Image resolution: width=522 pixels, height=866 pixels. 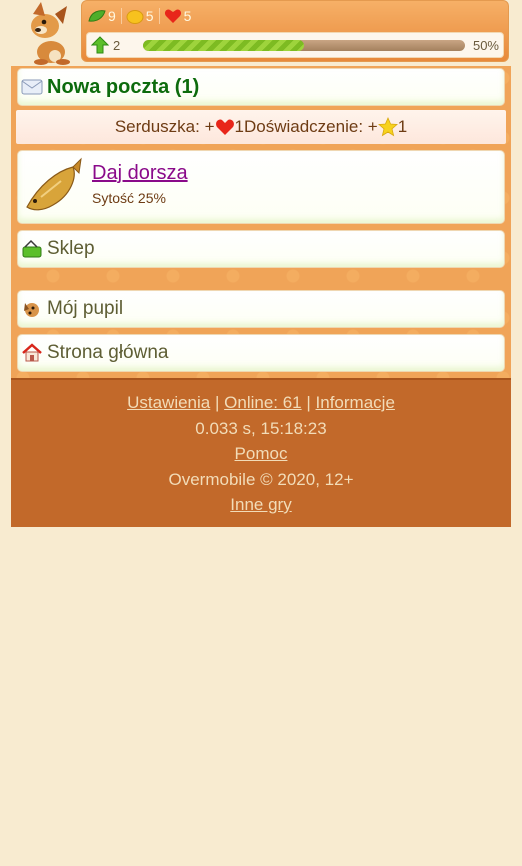 I want to click on level-up-arrow-icon, so click(x=100, y=45).